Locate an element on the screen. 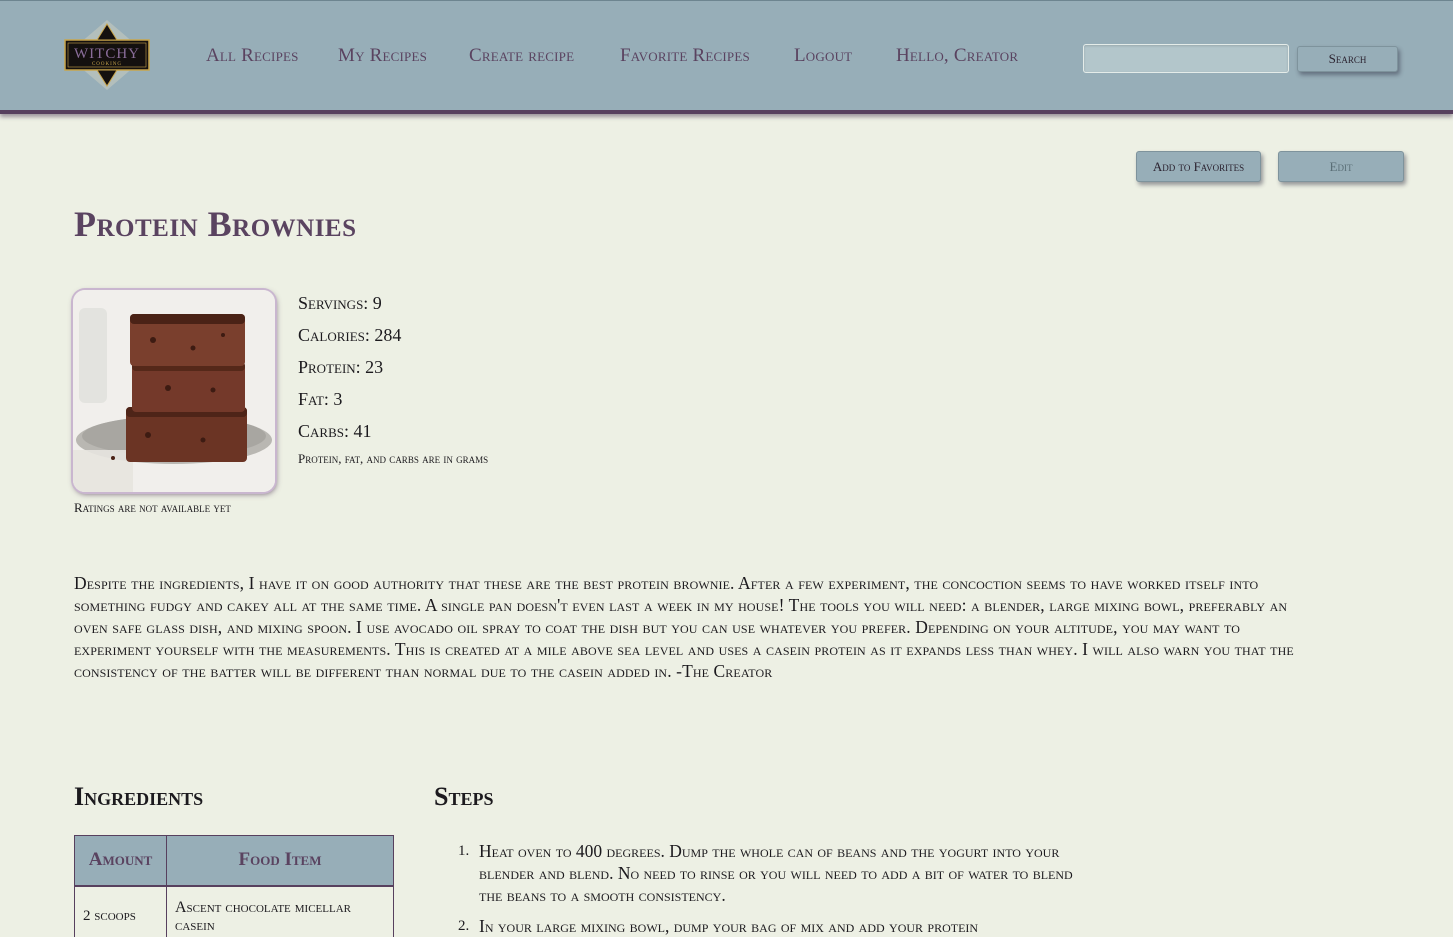 The width and height of the screenshot is (1453, 937). svg-text: COOKING is located at coordinates (107, 64).